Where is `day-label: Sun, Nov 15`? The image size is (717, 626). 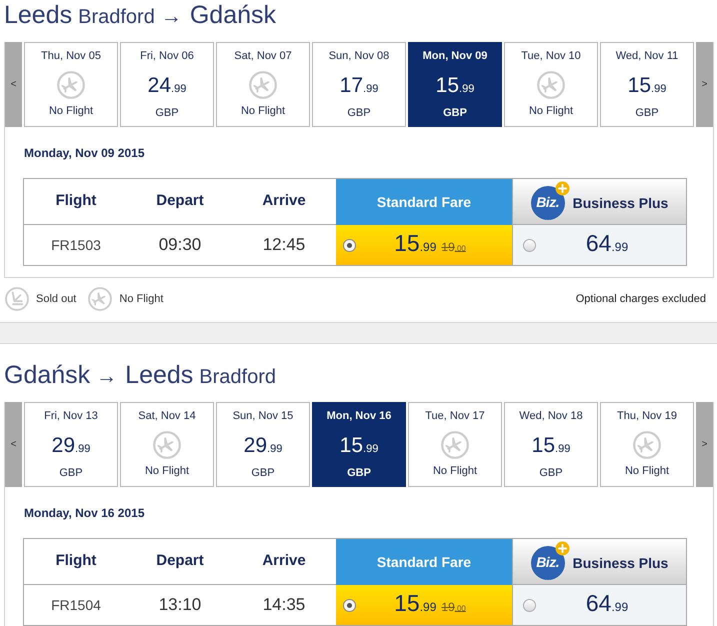 day-label: Sun, Nov 15 is located at coordinates (263, 416).